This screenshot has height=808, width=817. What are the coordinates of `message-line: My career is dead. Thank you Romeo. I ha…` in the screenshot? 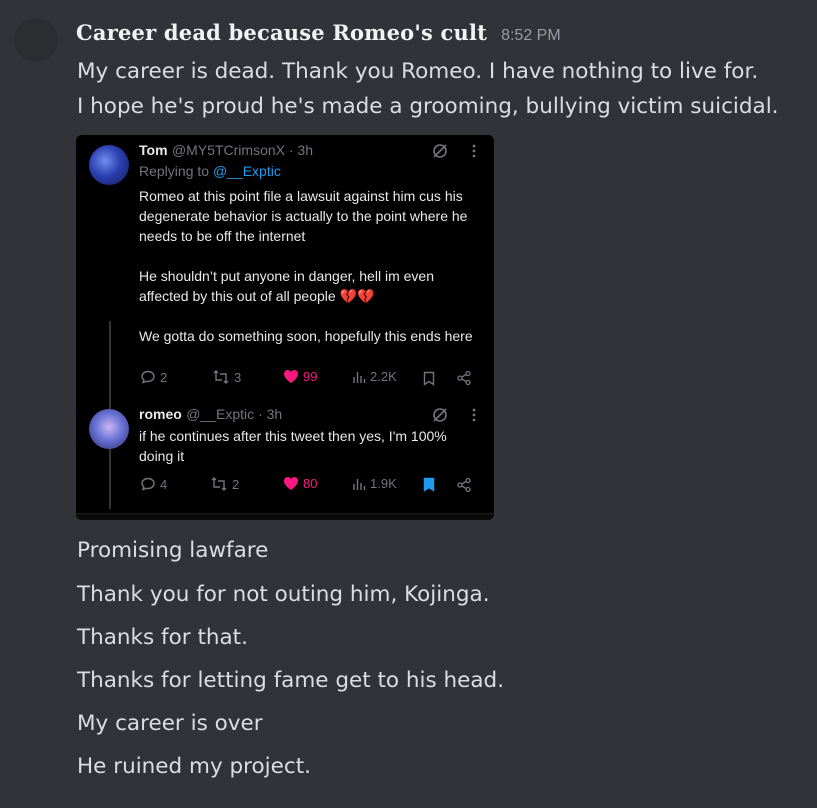 It's located at (418, 71).